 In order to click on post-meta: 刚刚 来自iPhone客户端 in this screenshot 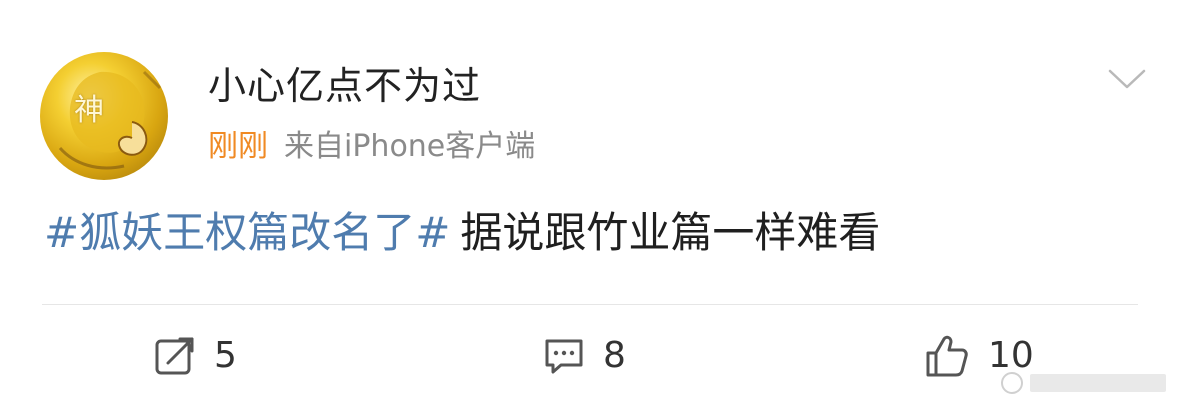, I will do `click(371, 147)`.